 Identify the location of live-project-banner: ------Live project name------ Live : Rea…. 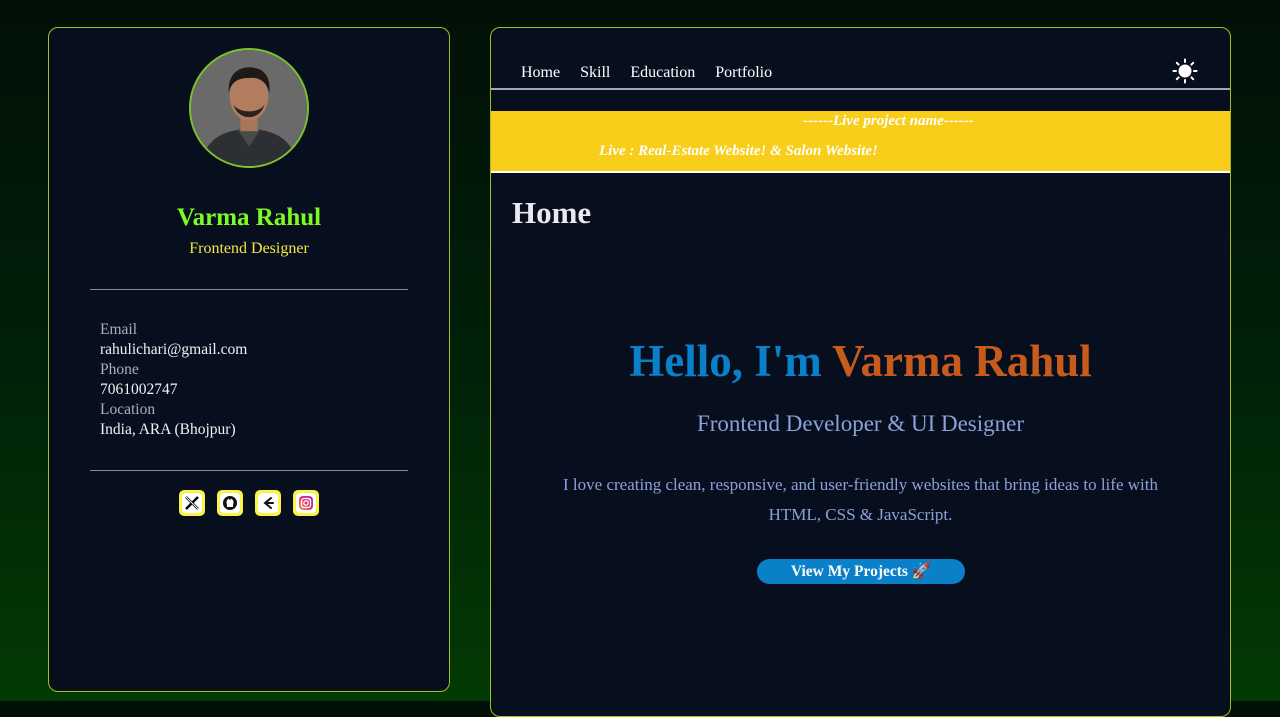
(860, 142).